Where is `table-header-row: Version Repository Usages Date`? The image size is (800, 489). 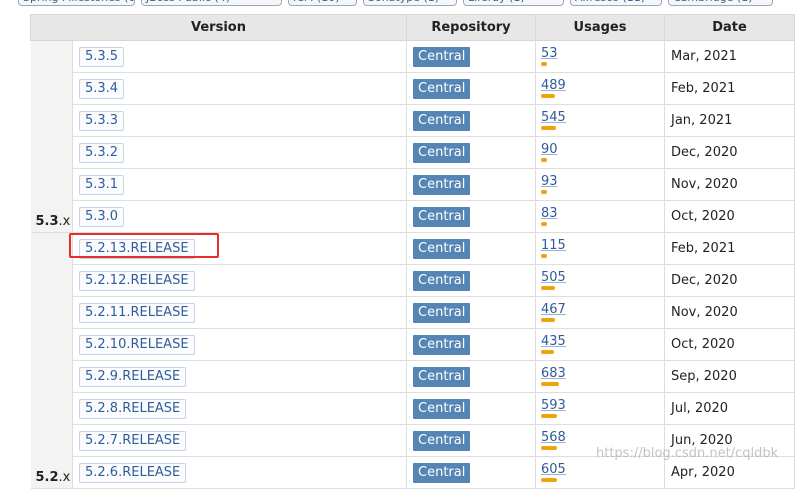 table-header-row: Version Repository Usages Date is located at coordinates (412, 27).